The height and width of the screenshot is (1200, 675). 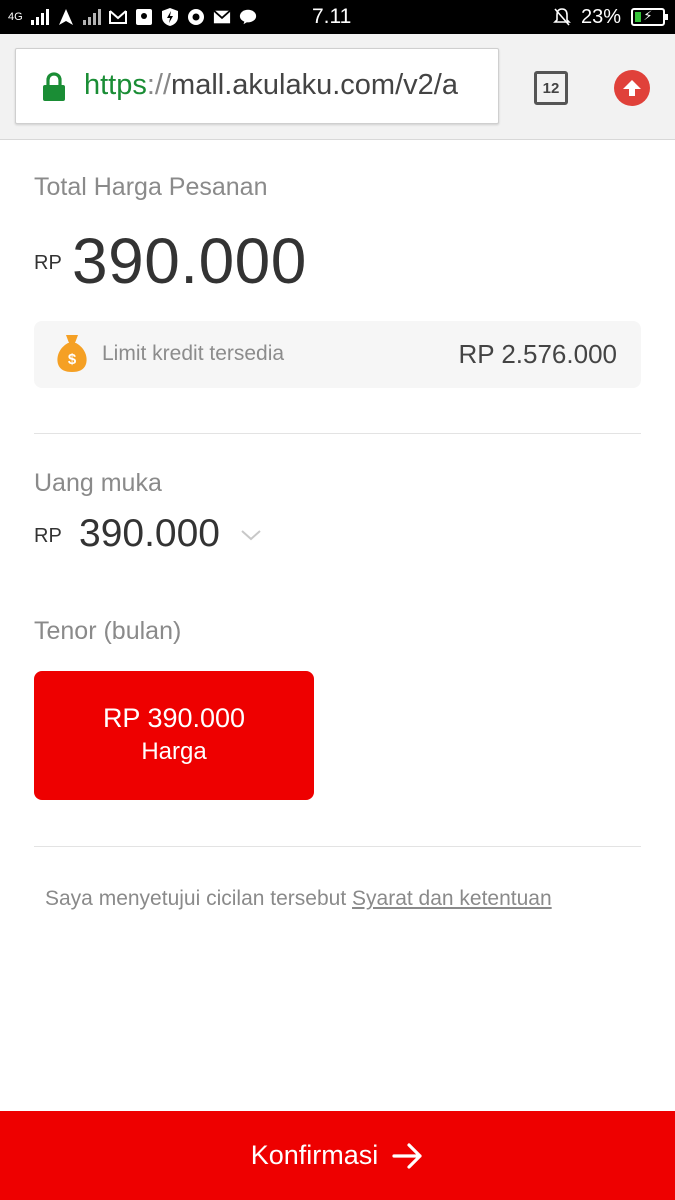 What do you see at coordinates (551, 88) in the screenshot?
I see `tab-switcher-button: 12` at bounding box center [551, 88].